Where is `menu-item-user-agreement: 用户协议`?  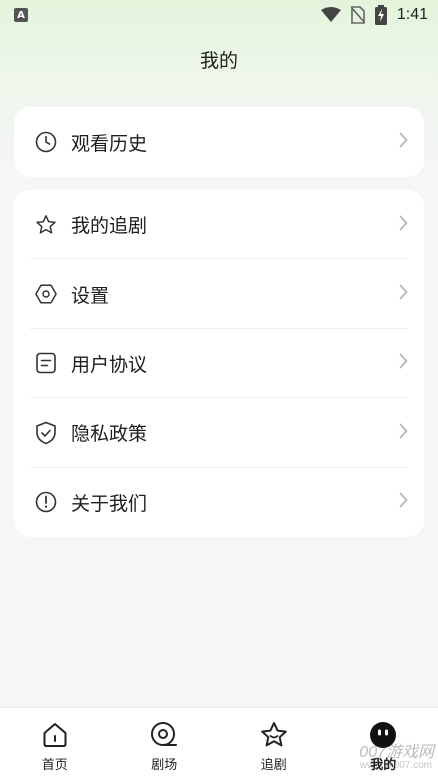
menu-item-user-agreement: 用户协议 is located at coordinates (219, 364).